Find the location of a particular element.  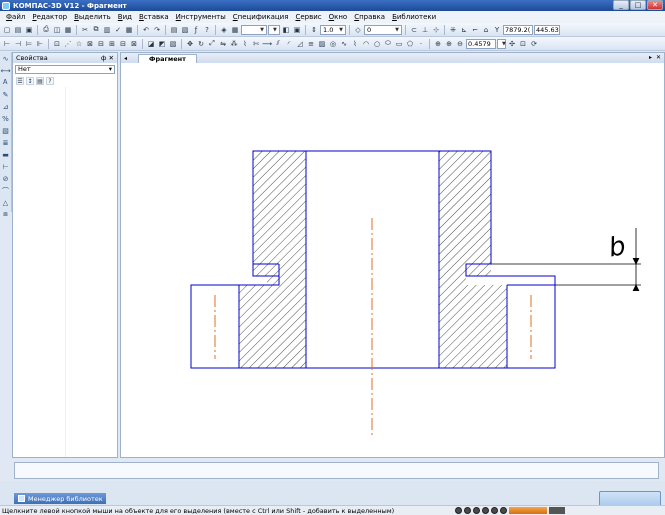

ortho-mode-icon: ⌐ is located at coordinates (475, 30).